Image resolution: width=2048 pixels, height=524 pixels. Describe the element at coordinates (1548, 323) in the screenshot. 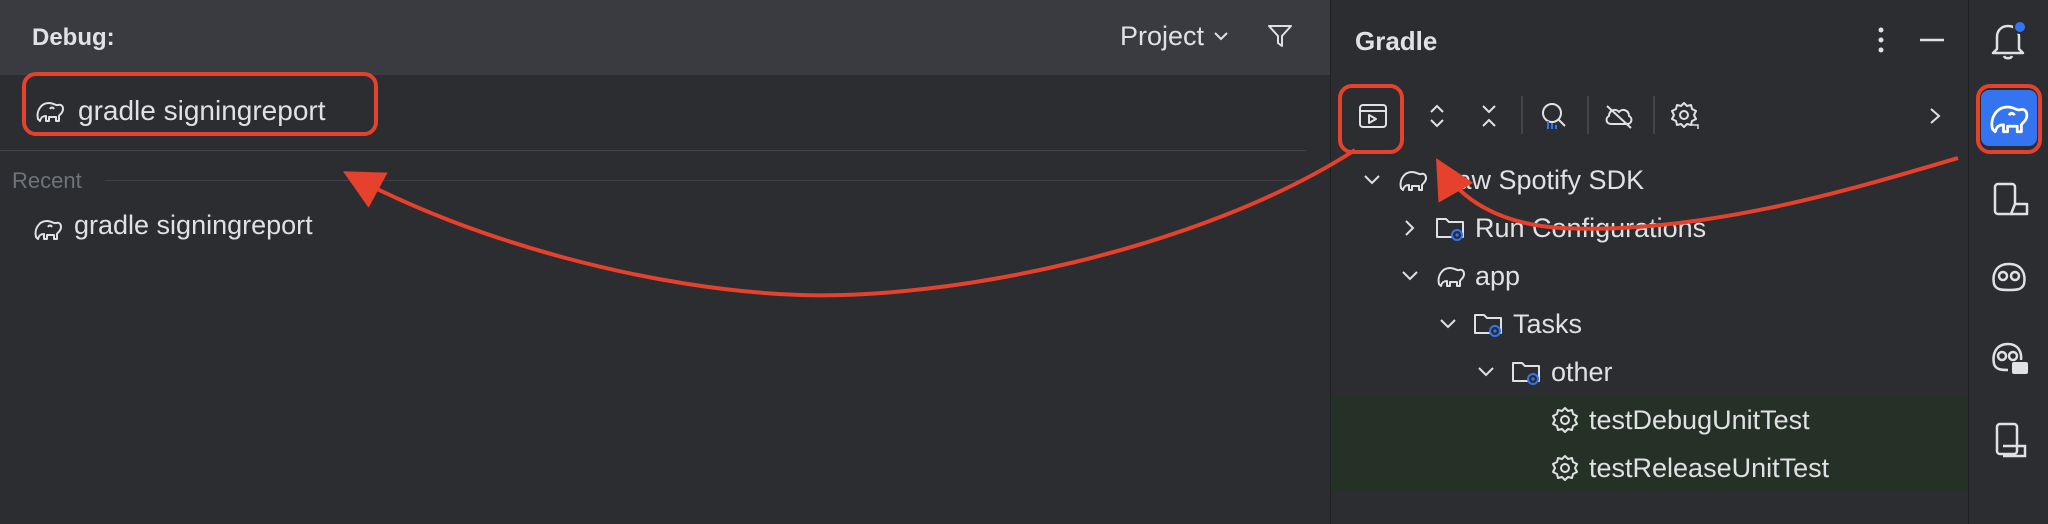

I see `tree-node-label: Tasks` at that location.